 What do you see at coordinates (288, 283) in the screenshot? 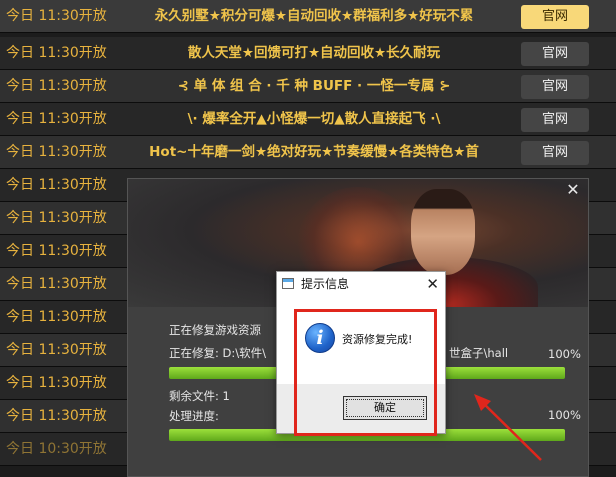
I see `window-icon` at bounding box center [288, 283].